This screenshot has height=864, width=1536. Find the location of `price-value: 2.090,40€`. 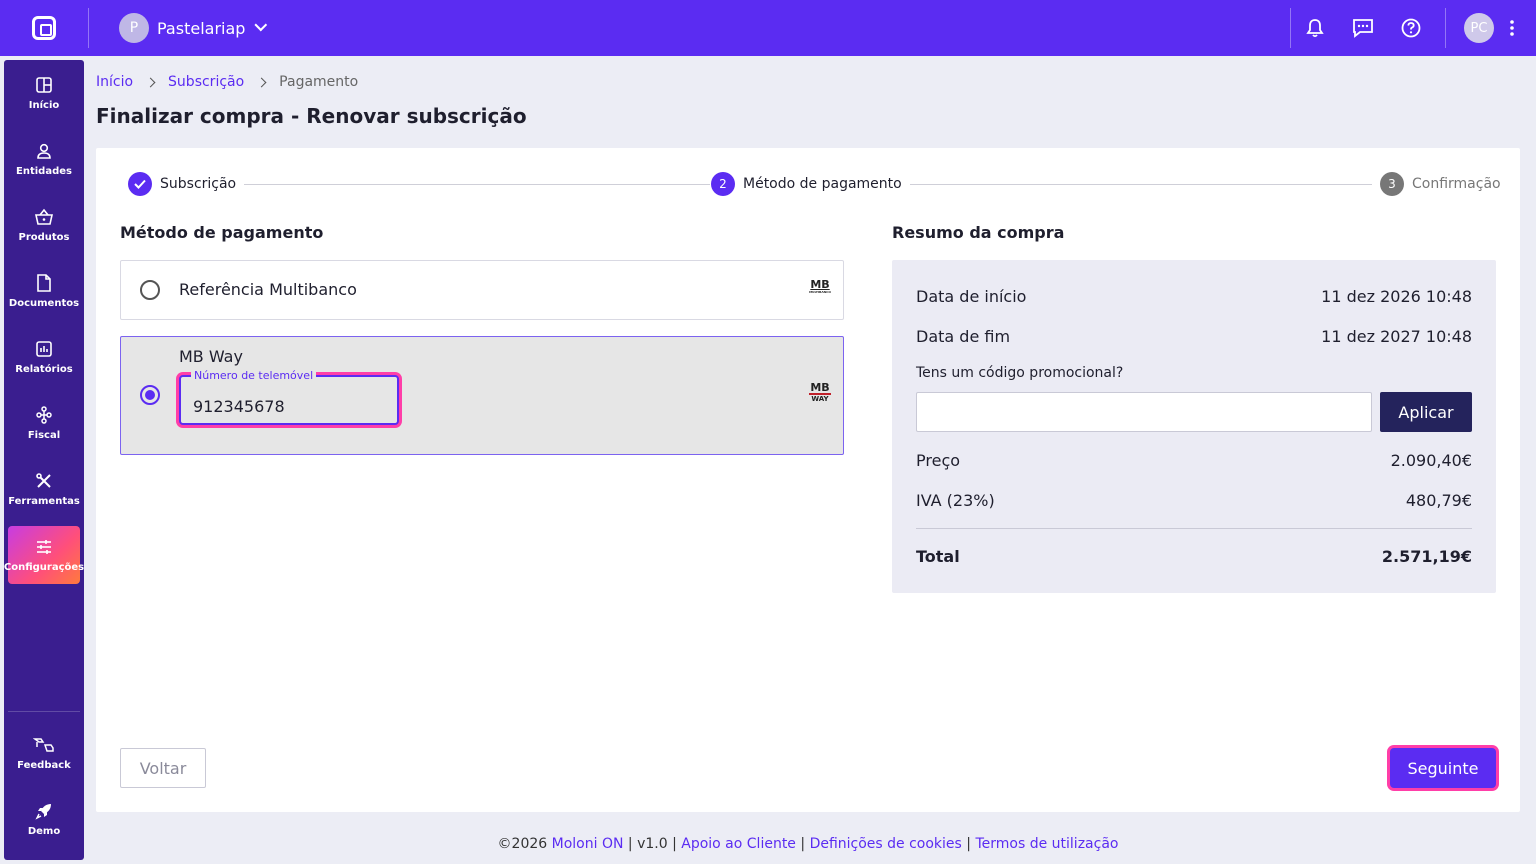

price-value: 2.090,40€ is located at coordinates (1431, 460).